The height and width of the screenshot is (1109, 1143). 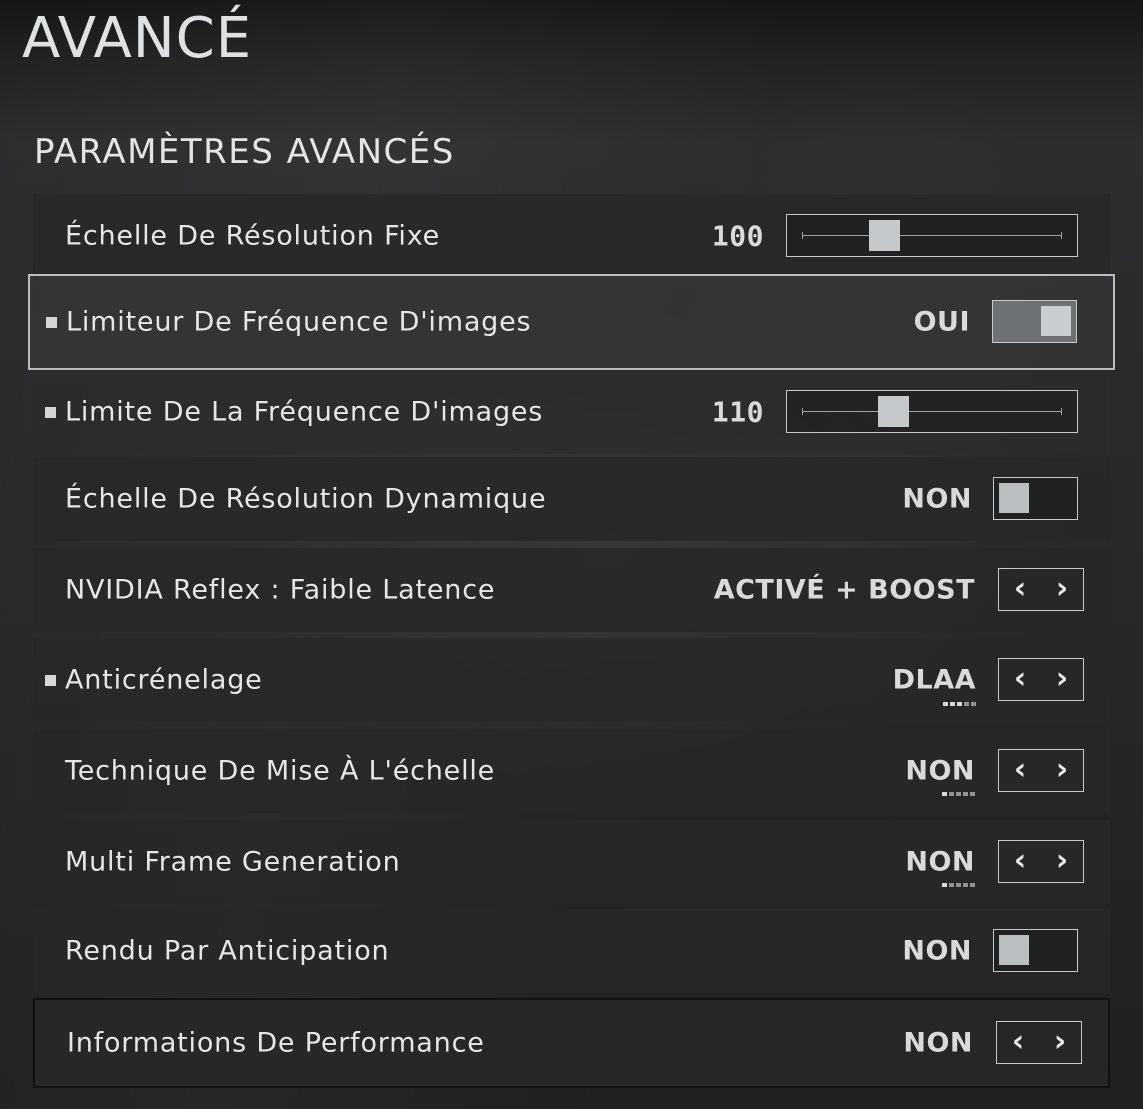 What do you see at coordinates (227, 951) in the screenshot?
I see `setting-label: Rendu Par Anticipation` at bounding box center [227, 951].